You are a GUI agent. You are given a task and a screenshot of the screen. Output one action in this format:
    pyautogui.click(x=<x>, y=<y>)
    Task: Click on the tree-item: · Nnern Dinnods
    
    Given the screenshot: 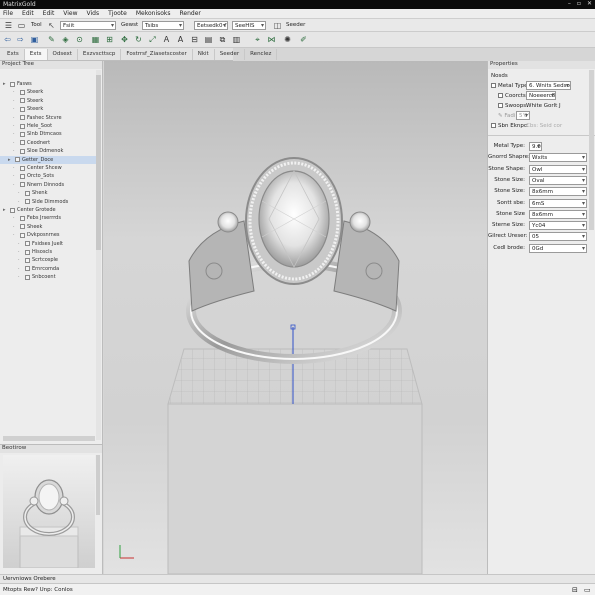 What is the action you would take?
    pyautogui.click(x=48, y=185)
    